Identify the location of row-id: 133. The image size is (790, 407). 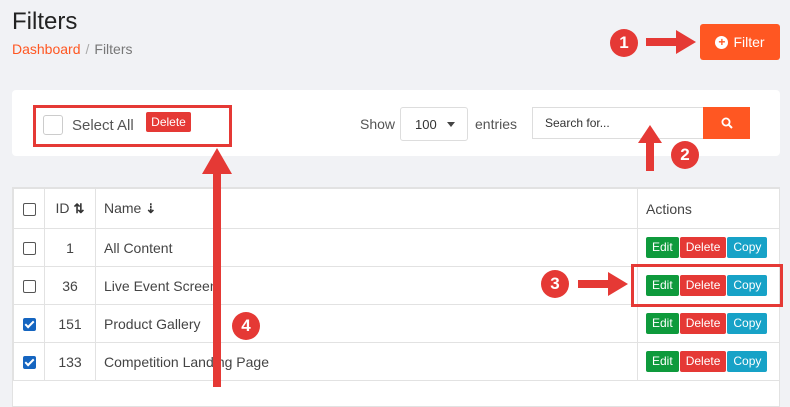
(70, 361).